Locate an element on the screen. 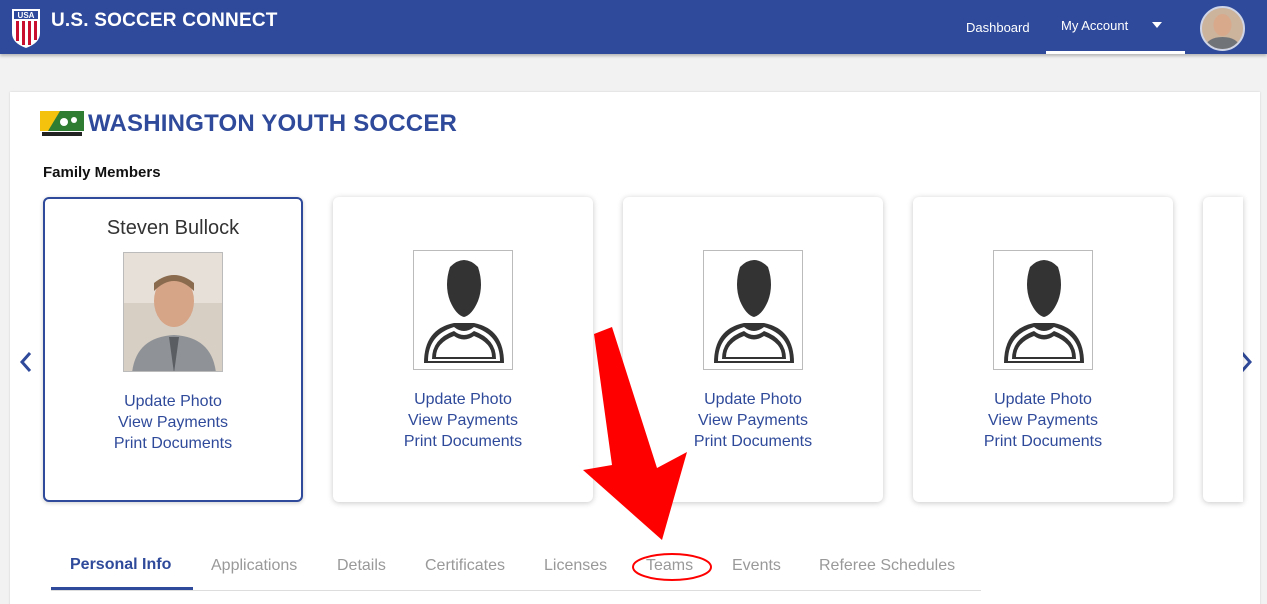 This screenshot has height=604, width=1267. member-card-partial is located at coordinates (1223, 349).